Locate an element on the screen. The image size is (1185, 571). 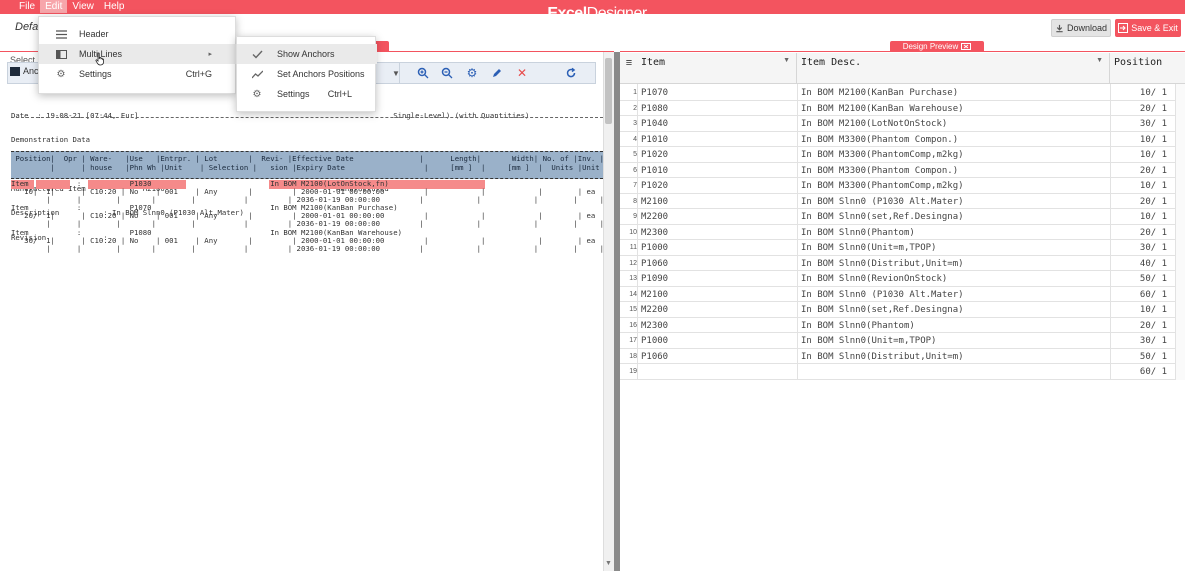
menu-item-header: Header is located at coordinates (138, 34).